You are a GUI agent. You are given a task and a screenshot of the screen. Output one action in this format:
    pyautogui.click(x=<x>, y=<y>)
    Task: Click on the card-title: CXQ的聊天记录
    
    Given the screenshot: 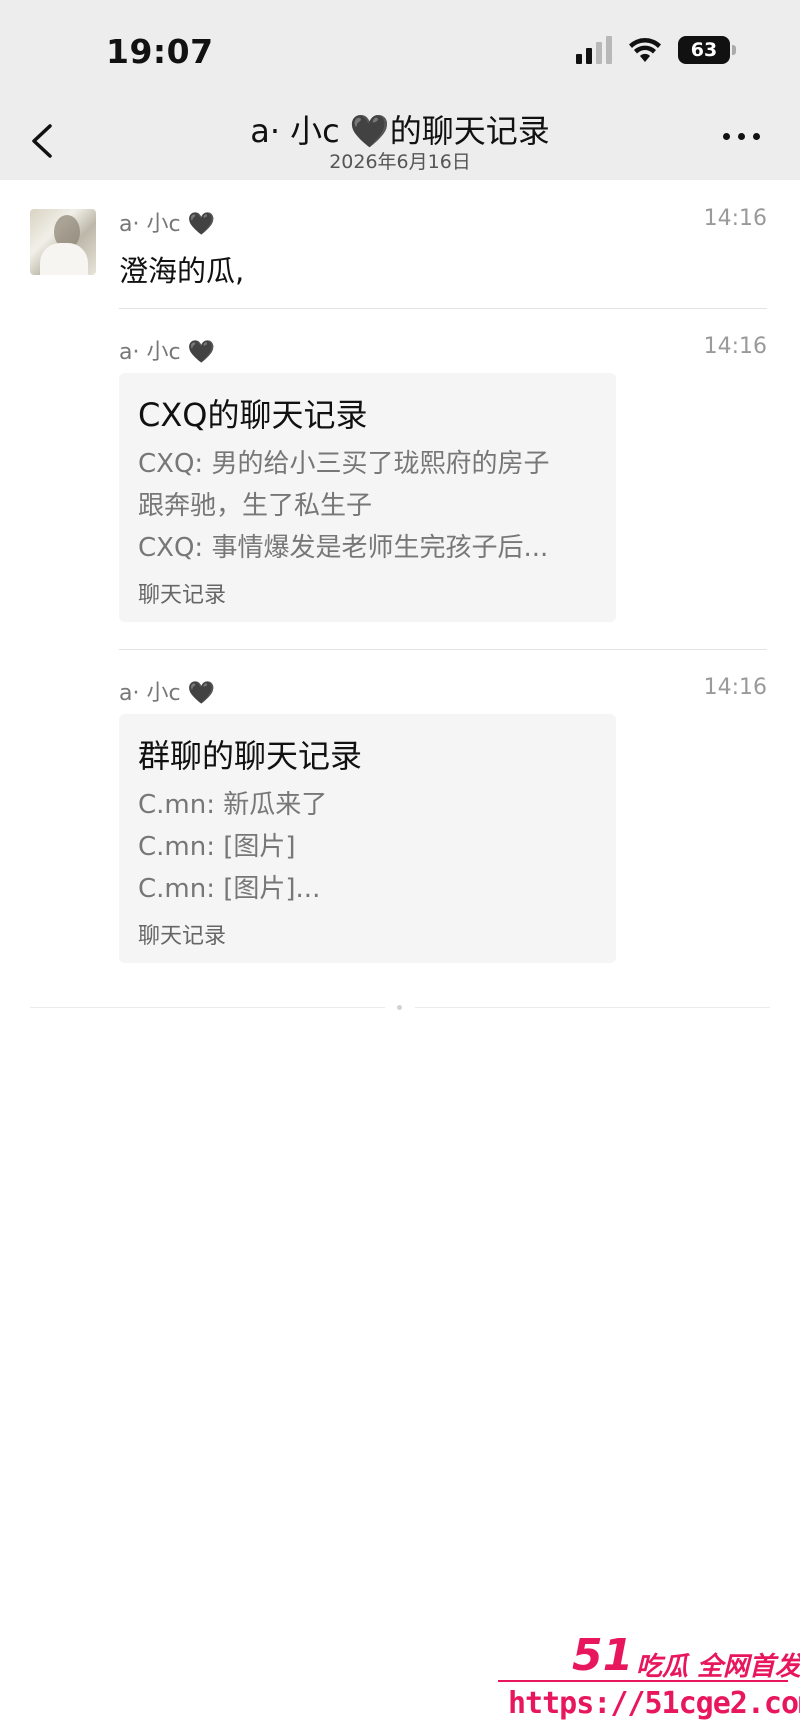 What is the action you would take?
    pyautogui.click(x=253, y=415)
    